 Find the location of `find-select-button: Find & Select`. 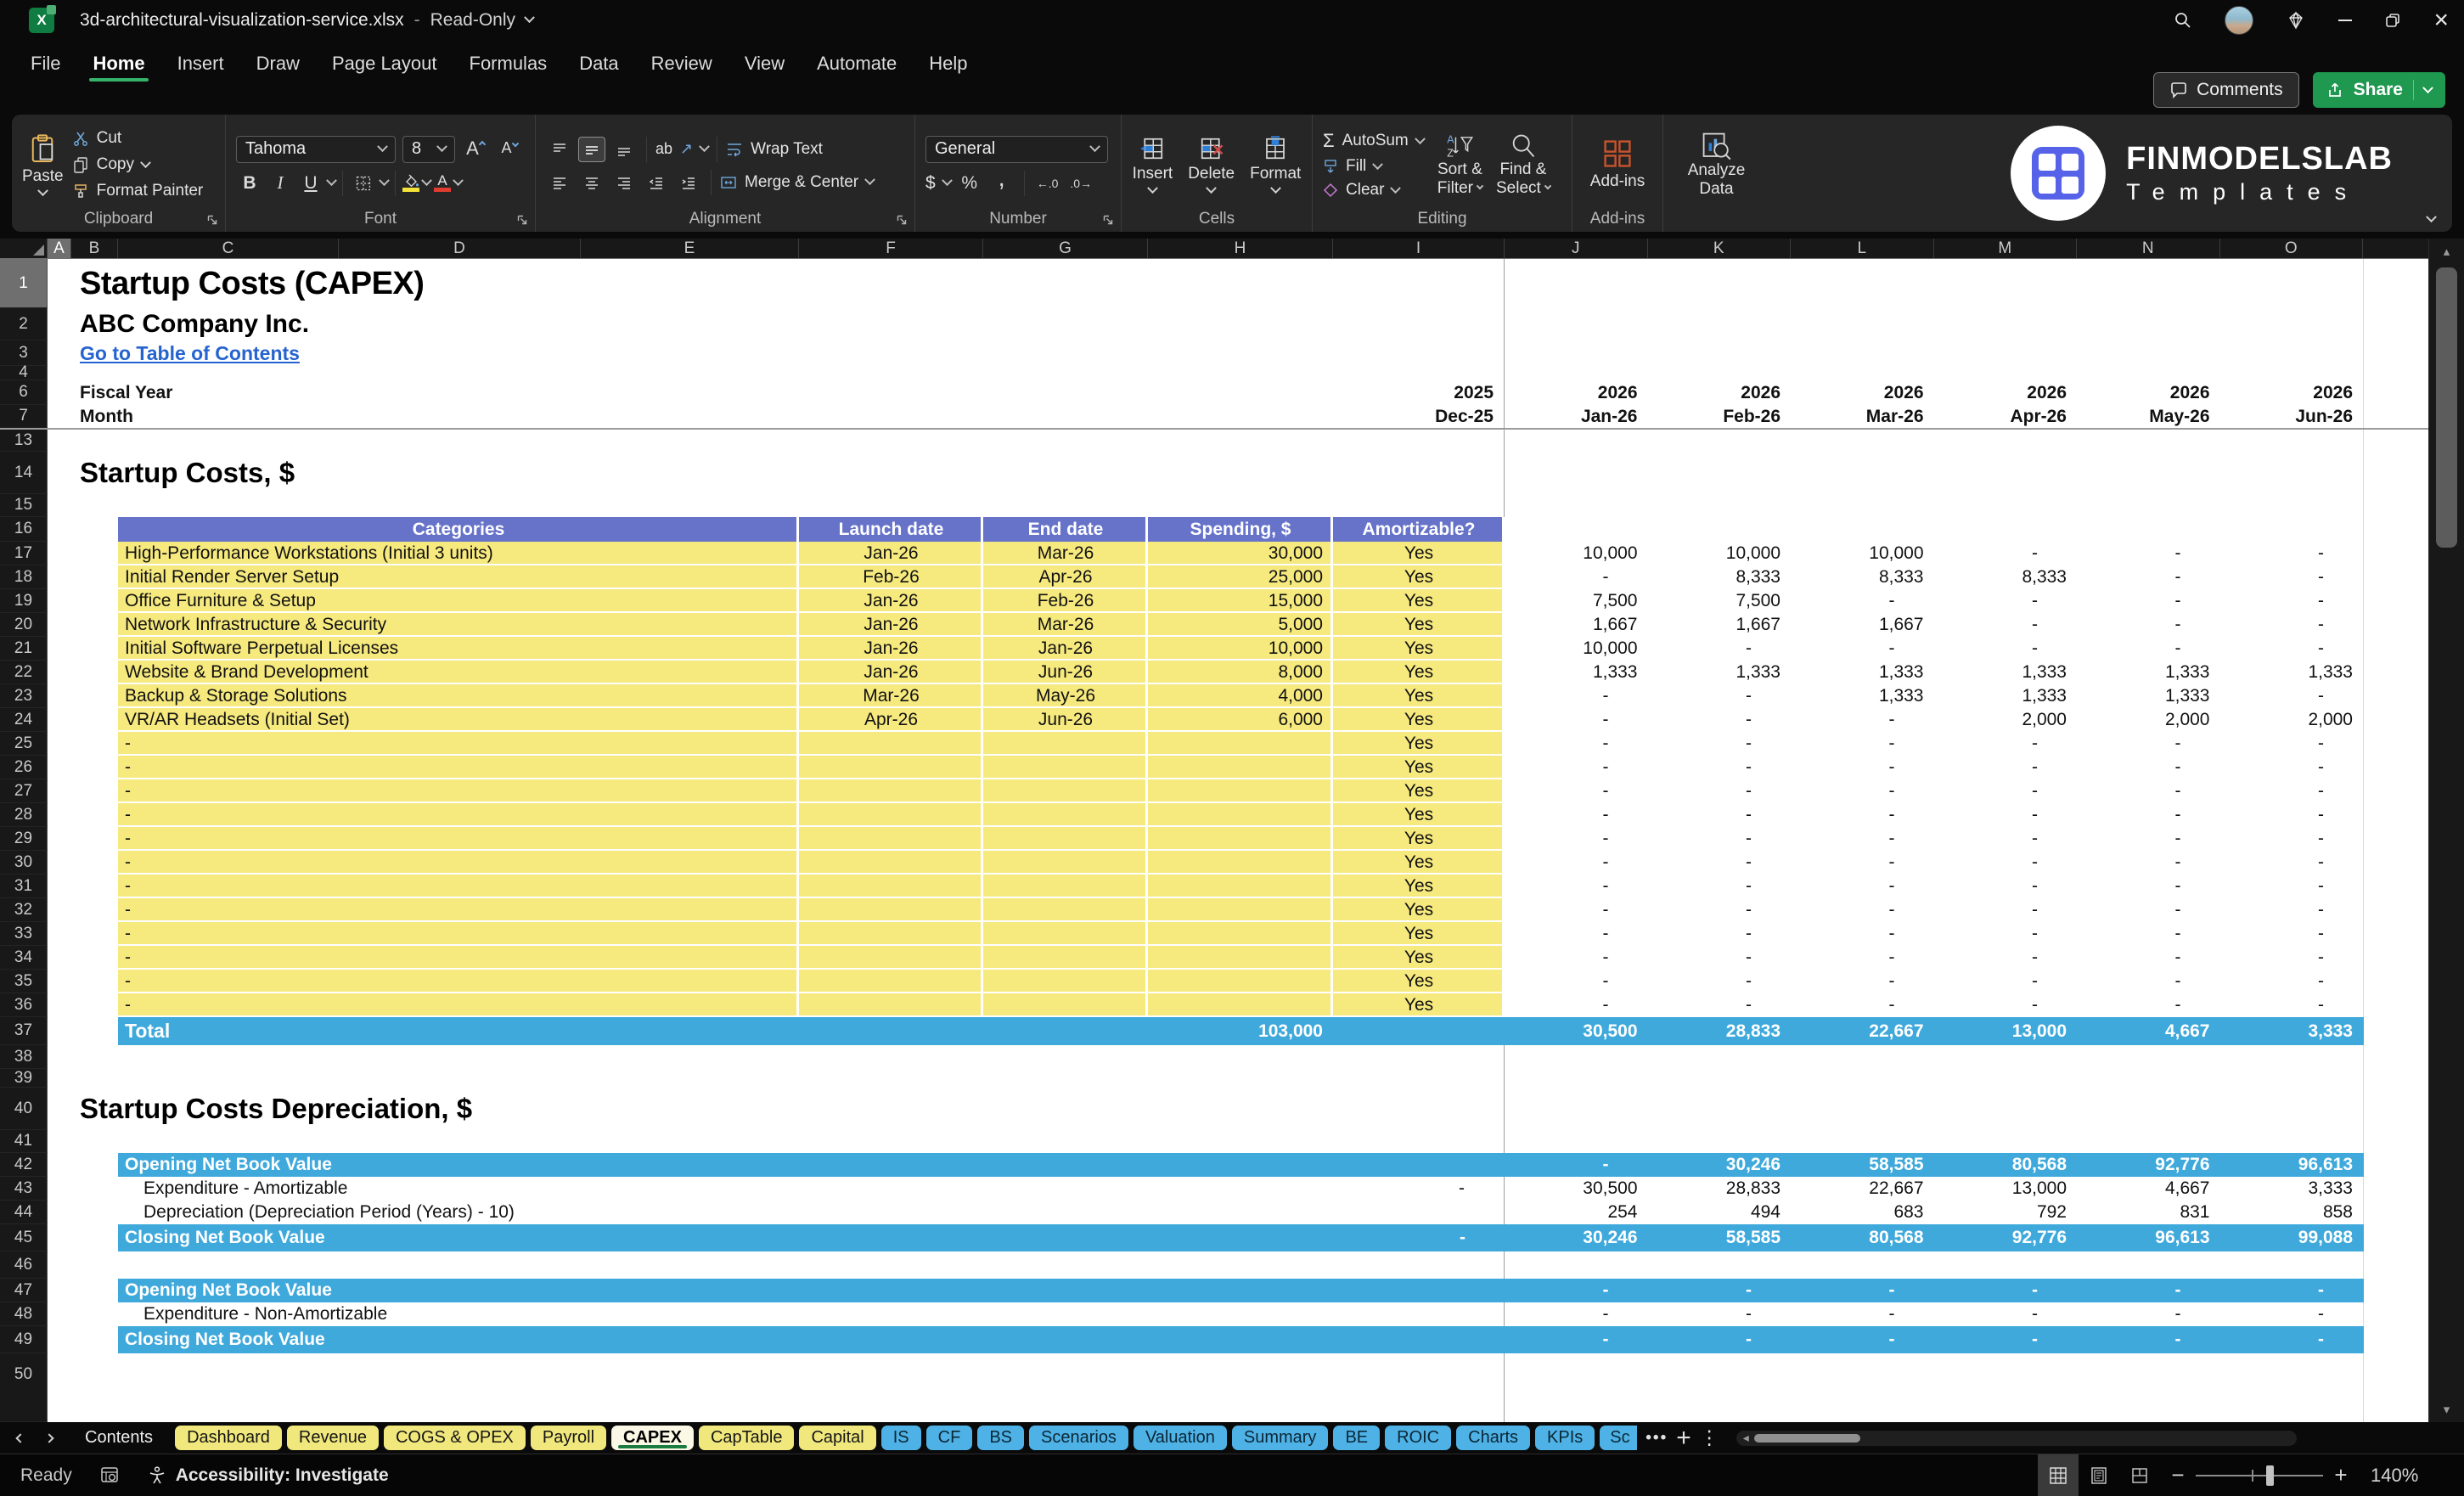

find-select-button: Find & Select is located at coordinates (1524, 165).